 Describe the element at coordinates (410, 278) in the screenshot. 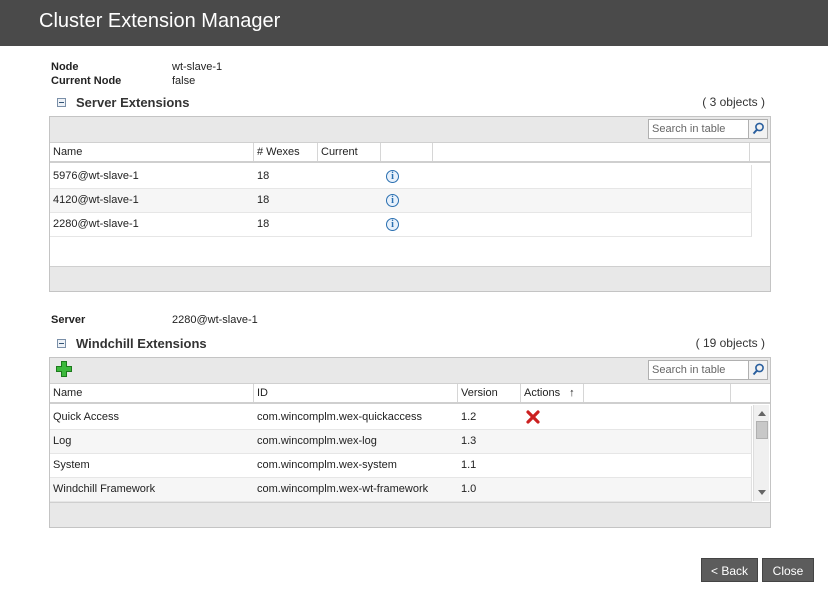

I see `server-extensions-footer` at that location.